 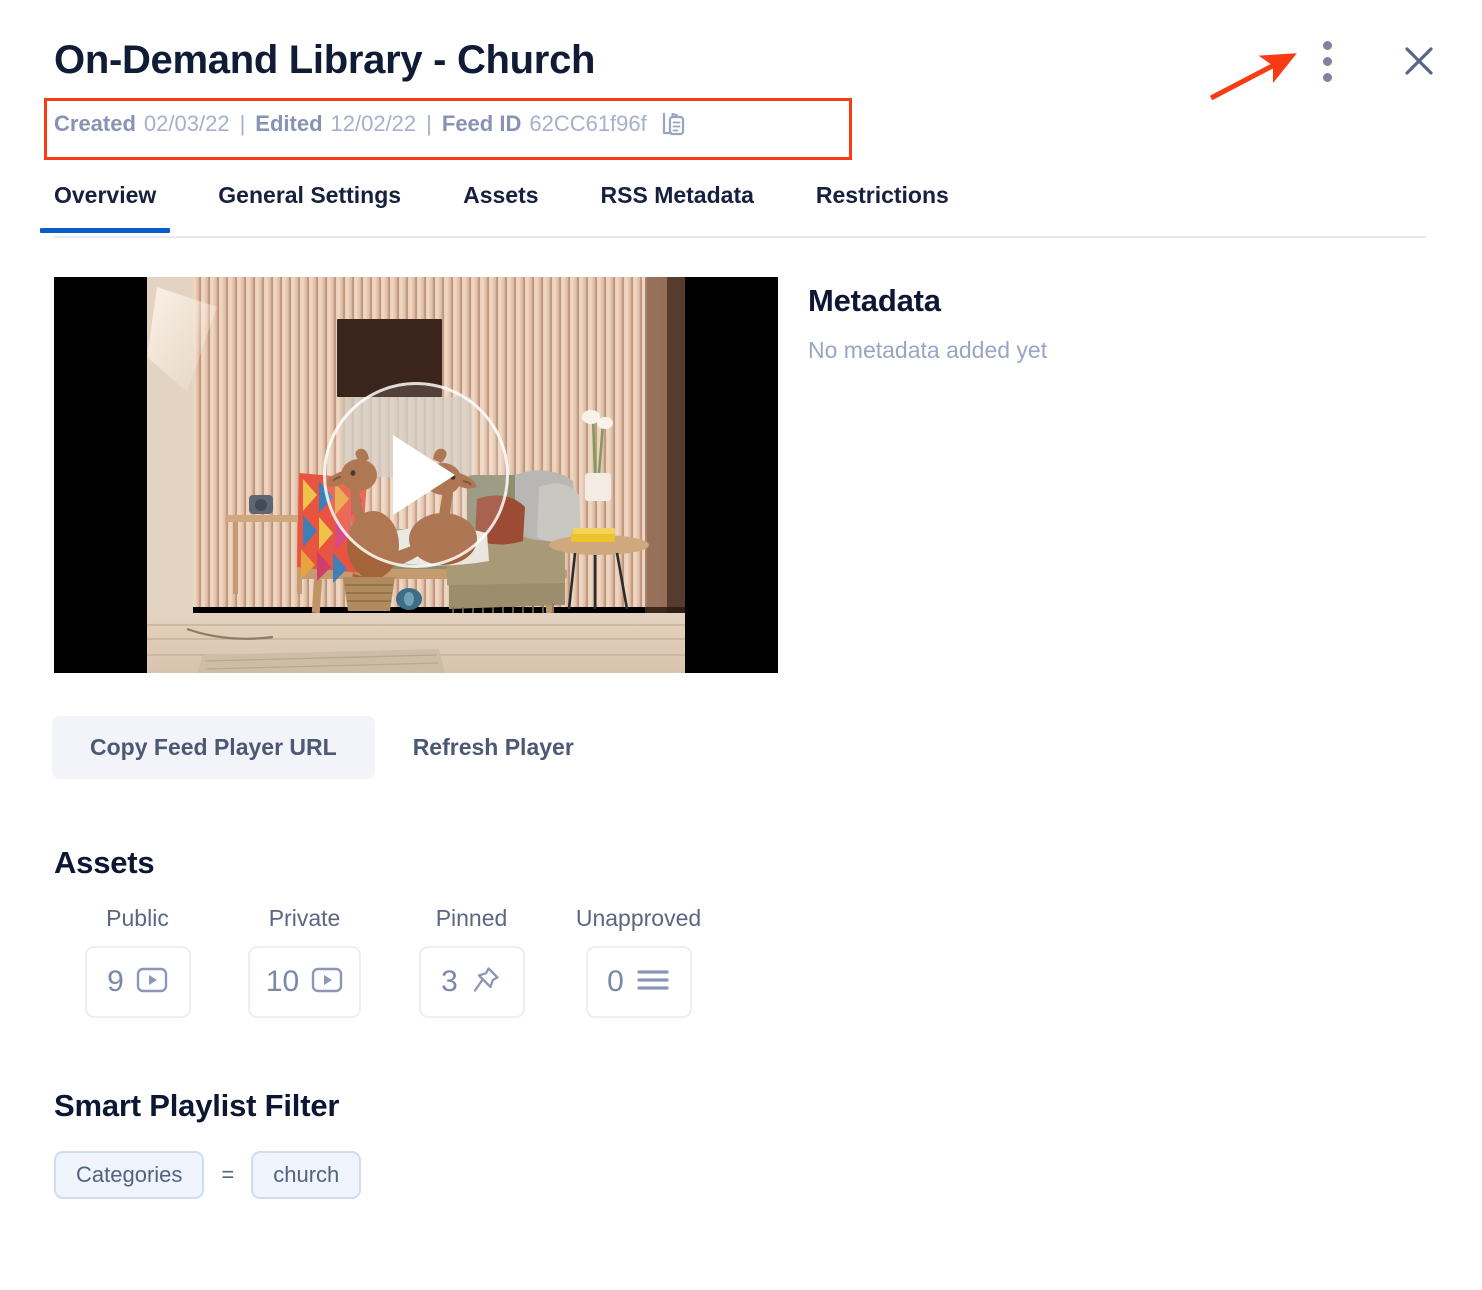 I want to click on filter-rule-row: Categories = church, so click(x=208, y=1175).